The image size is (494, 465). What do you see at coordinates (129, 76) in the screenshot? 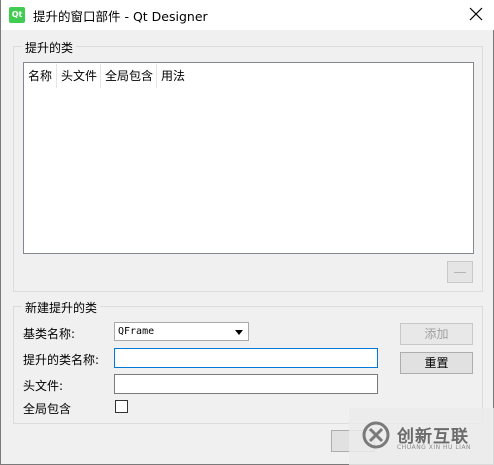
I see `column-header-global-include: 全局包含` at bounding box center [129, 76].